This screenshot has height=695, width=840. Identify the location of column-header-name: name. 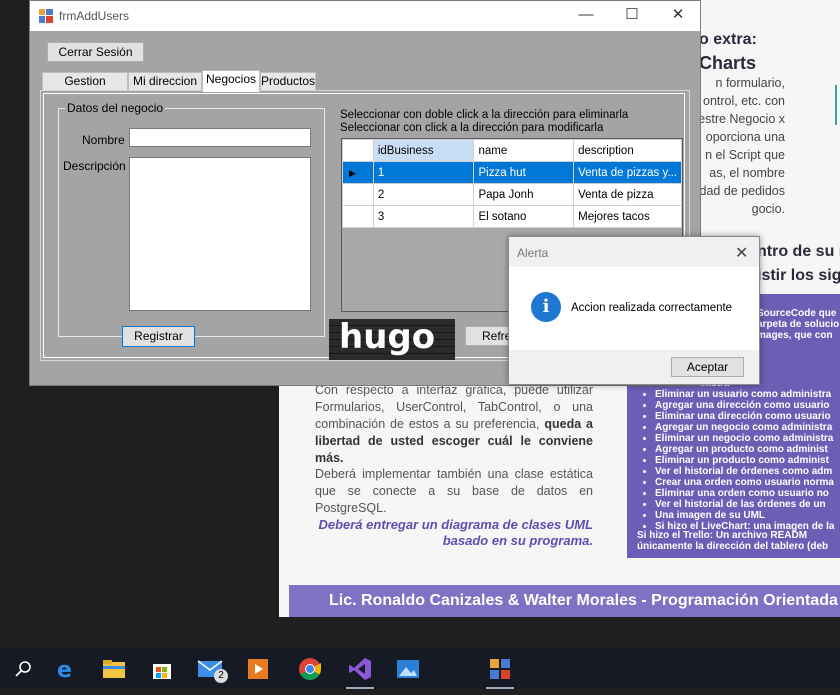
(524, 150).